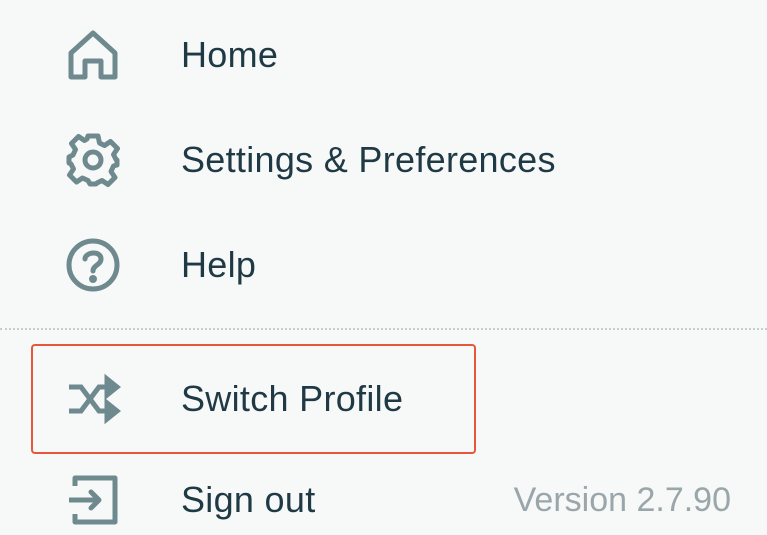  I want to click on version-label: Version 2.7.90, so click(622, 500).